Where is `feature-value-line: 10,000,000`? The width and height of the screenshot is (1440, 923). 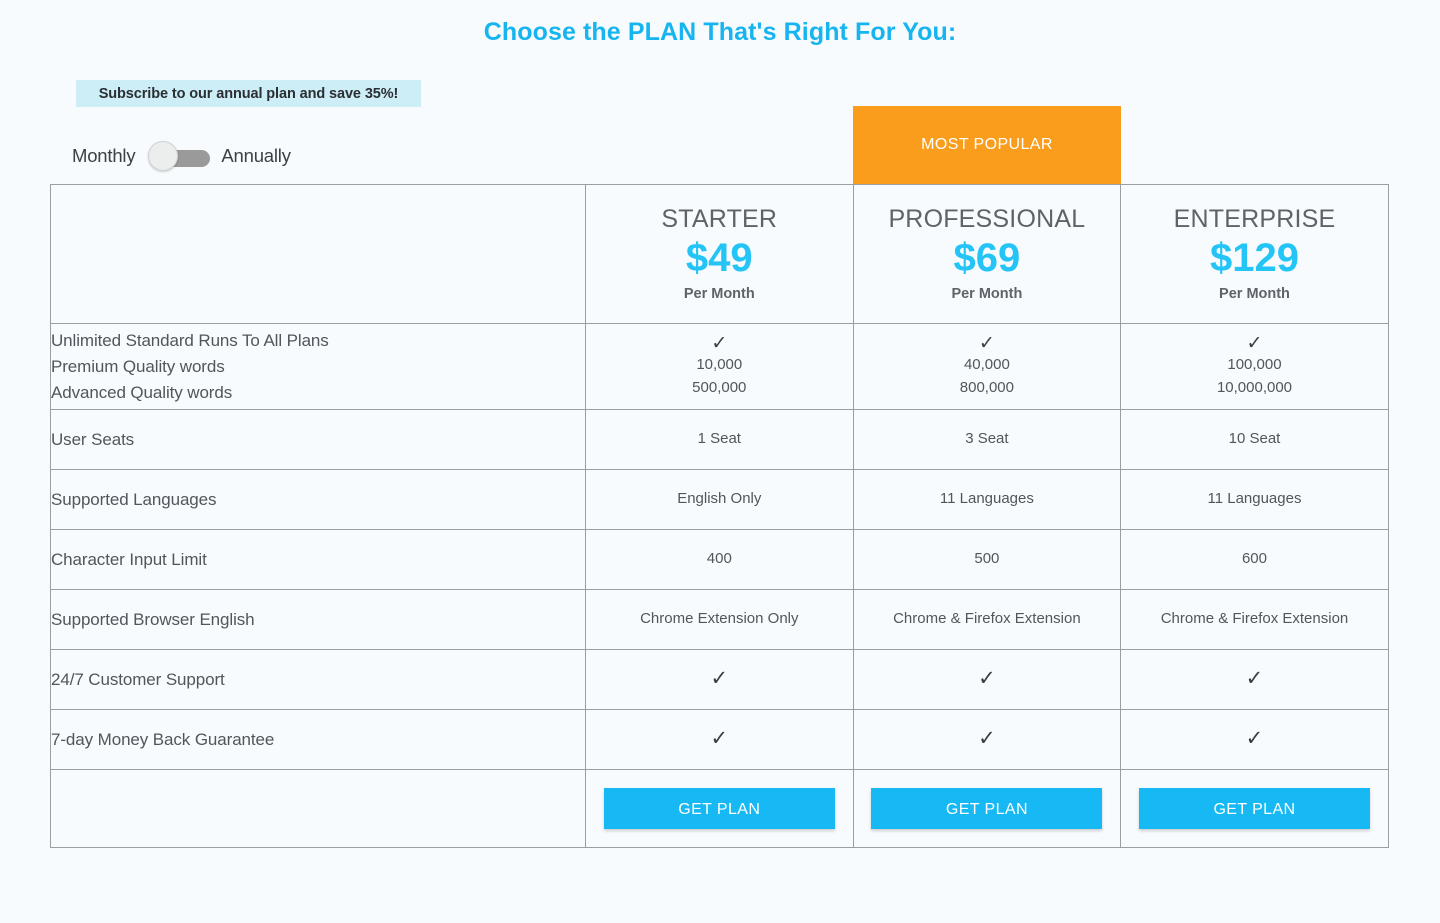 feature-value-line: 10,000,000 is located at coordinates (1254, 388).